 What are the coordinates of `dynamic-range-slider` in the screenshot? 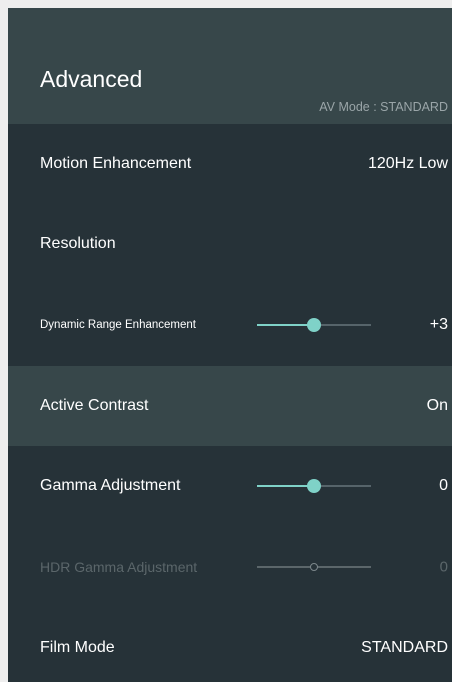 It's located at (314, 325).